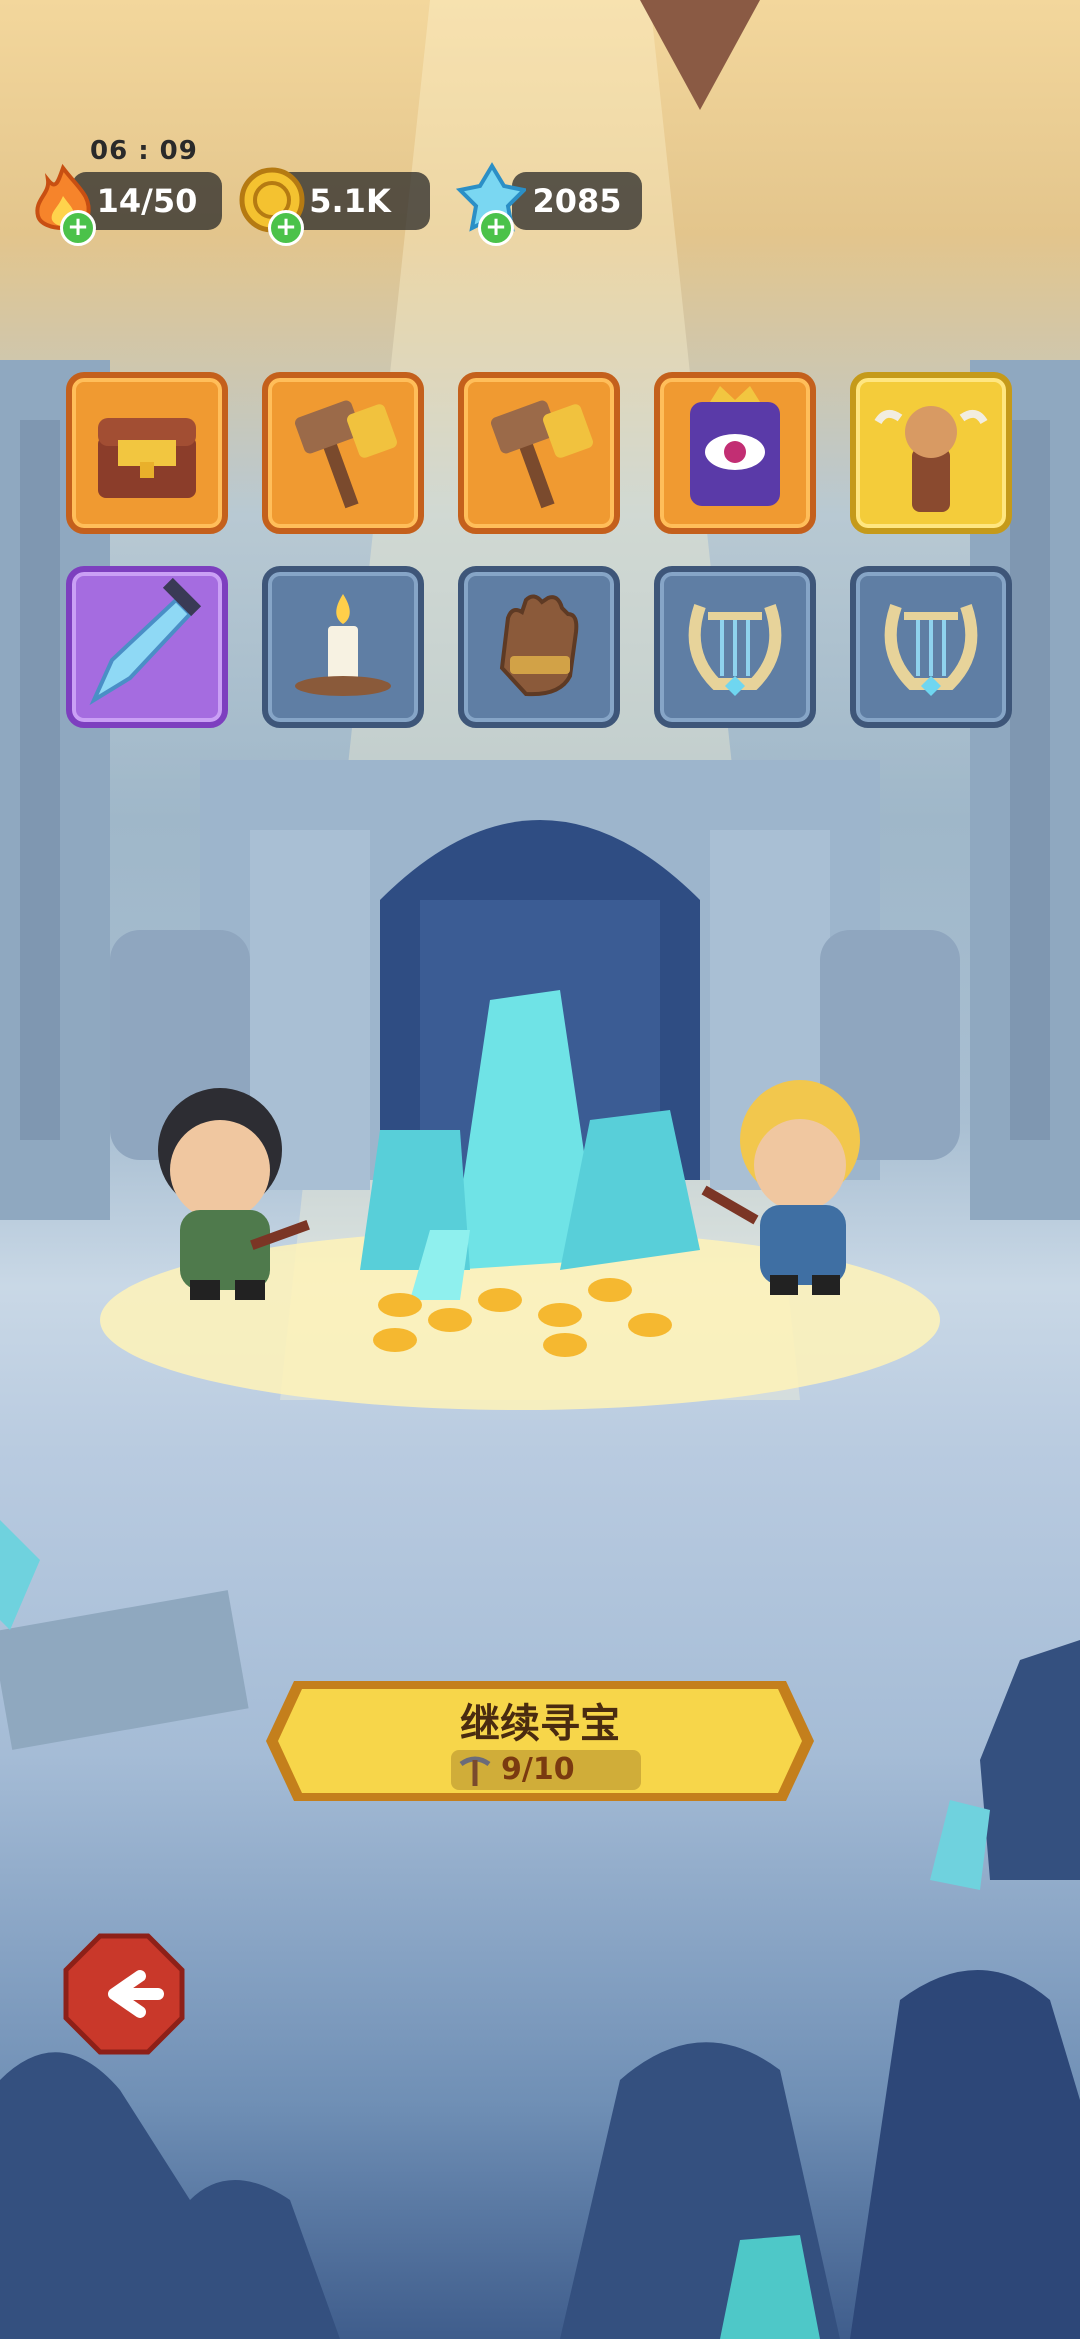  I want to click on back-button, so click(124, 1994).